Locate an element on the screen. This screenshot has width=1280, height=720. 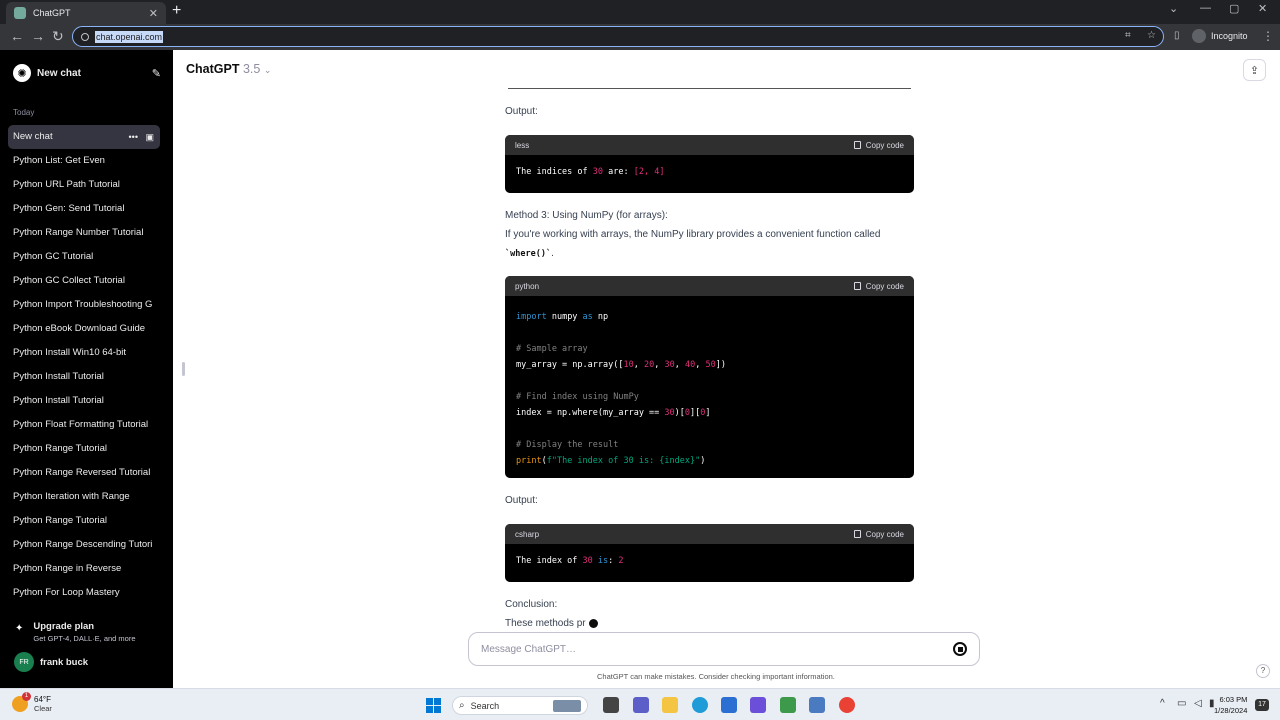
address-bar: chat.openai.com ⌗ ☆ is located at coordinates (618, 36).